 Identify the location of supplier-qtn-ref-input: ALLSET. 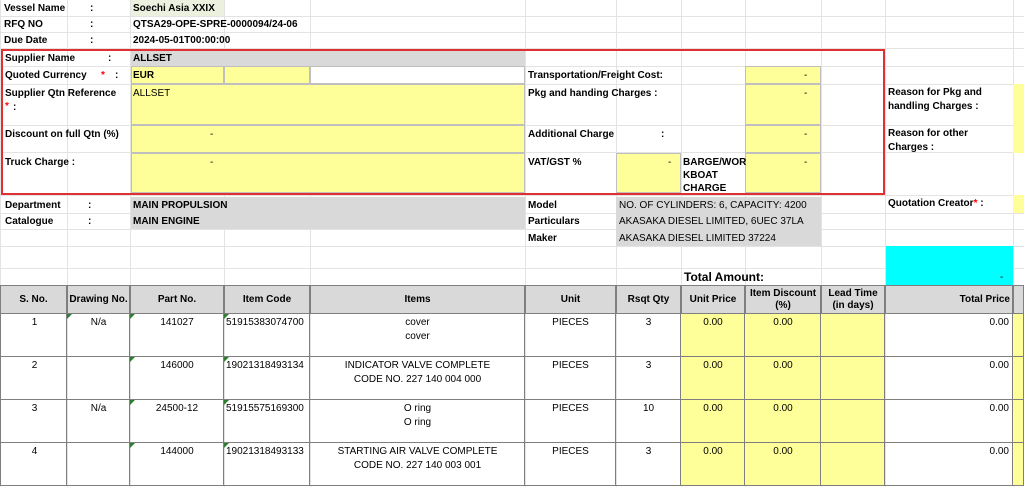
(151, 94).